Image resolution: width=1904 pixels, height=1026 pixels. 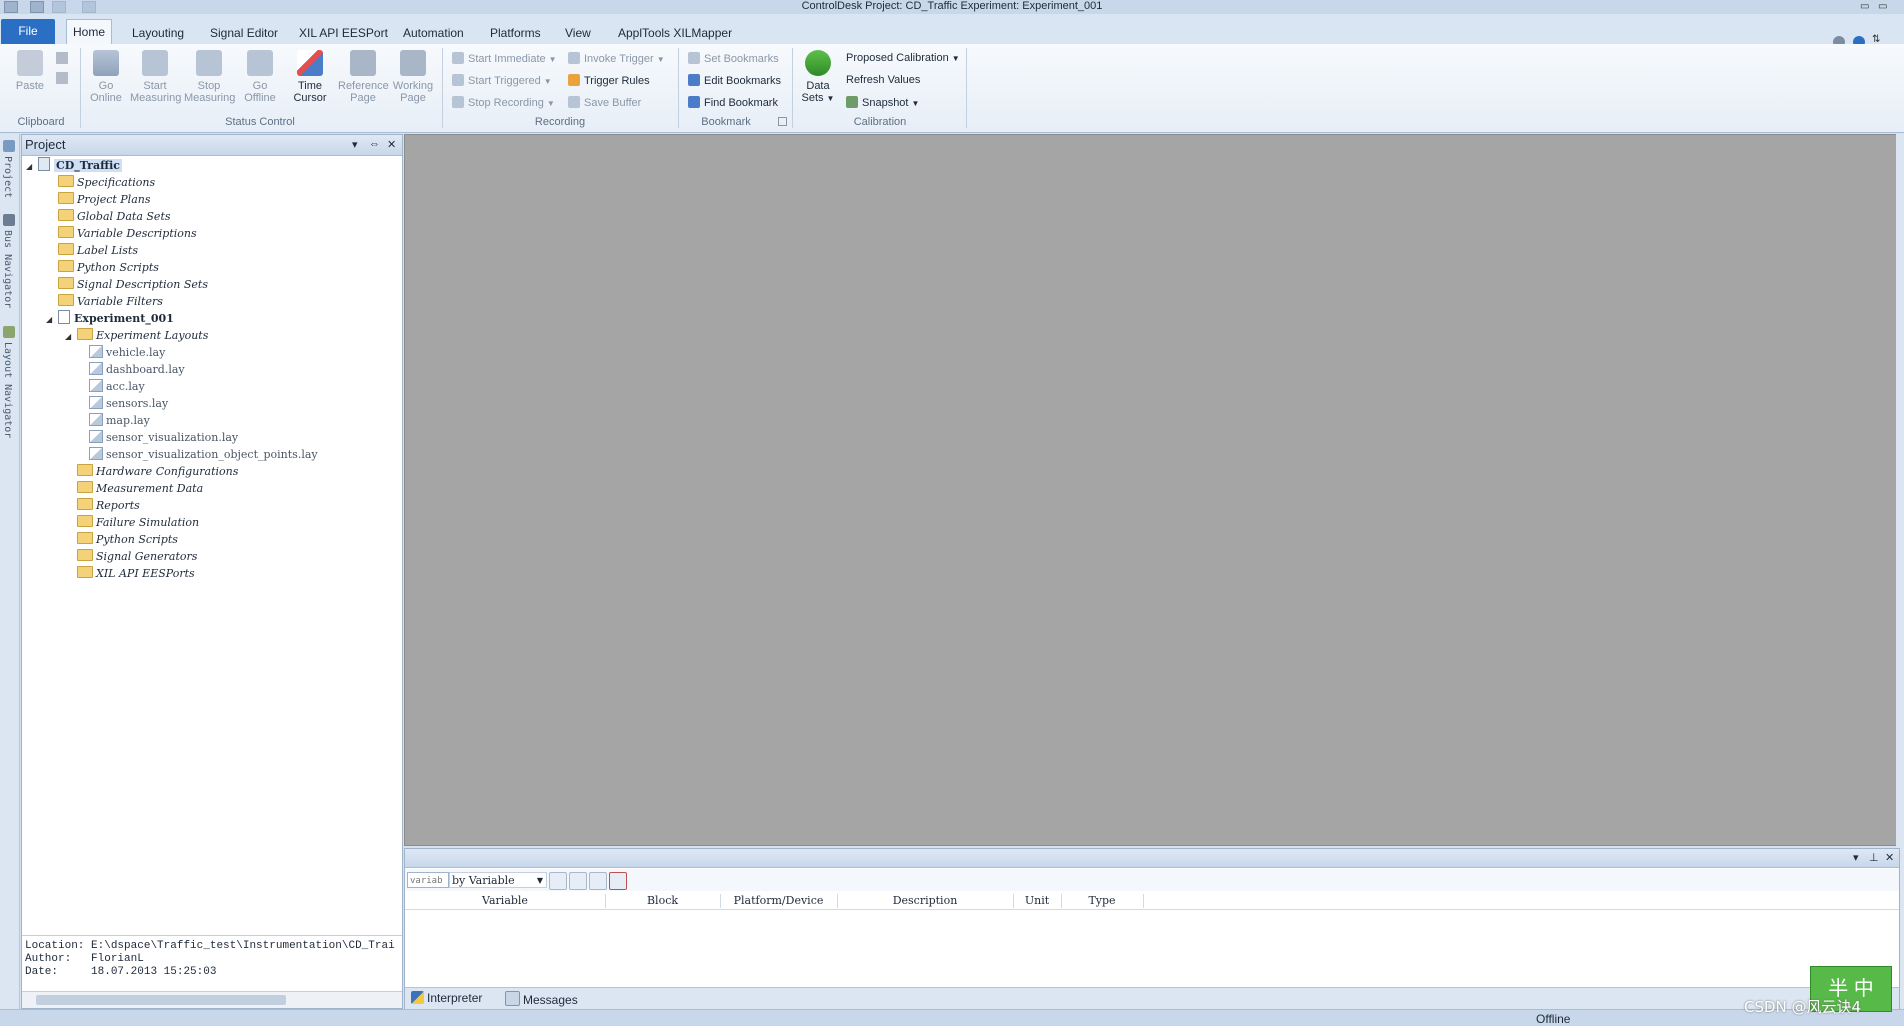 I want to click on tree-root: ◢ CD_Traffic, so click(x=212, y=165).